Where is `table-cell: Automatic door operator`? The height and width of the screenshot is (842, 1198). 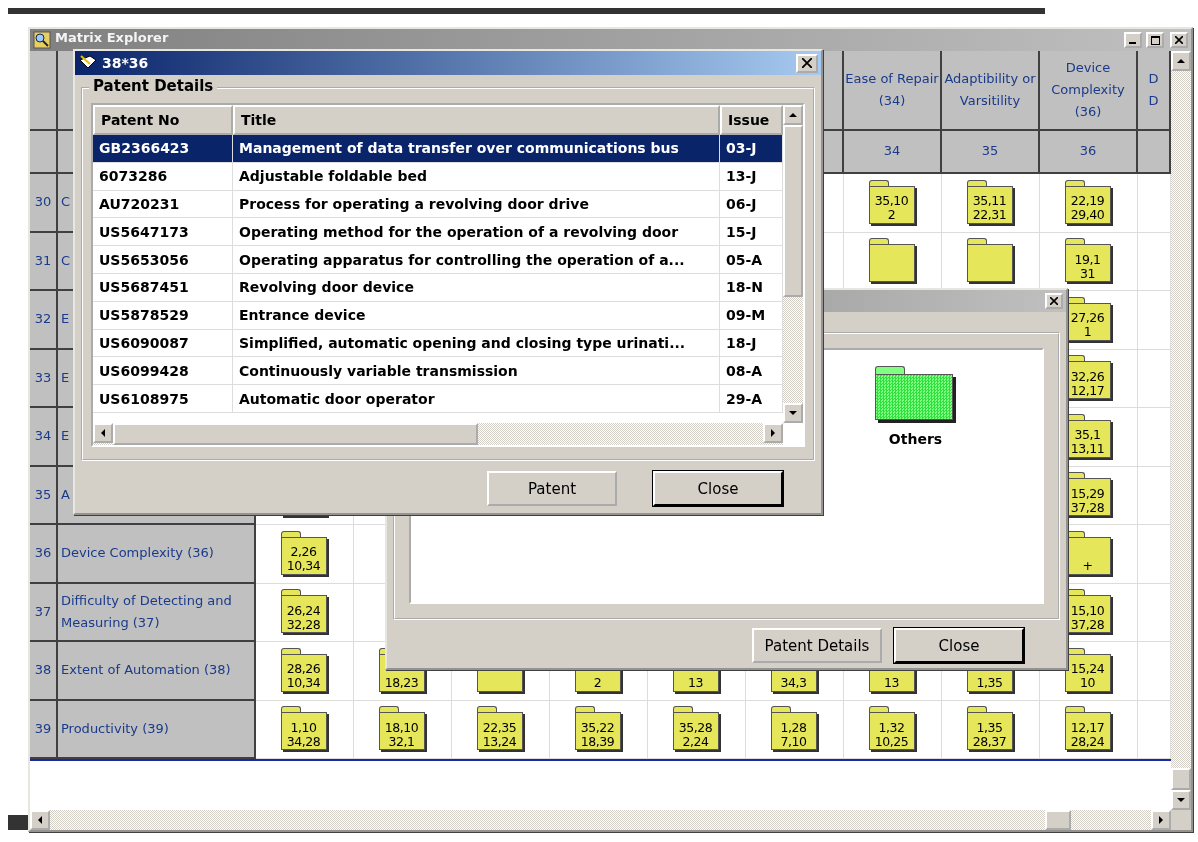 table-cell: Automatic door operator is located at coordinates (476, 399).